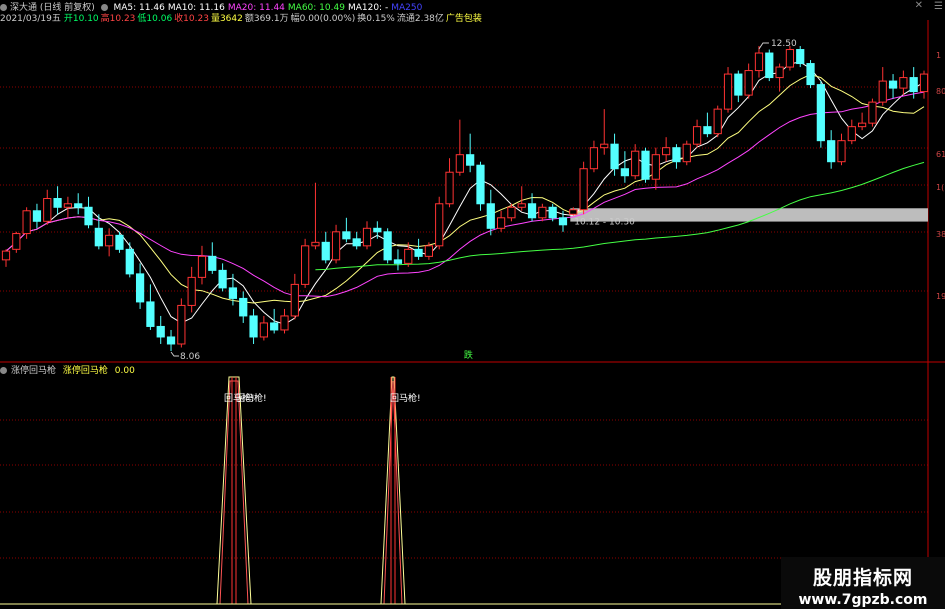 The width and height of the screenshot is (945, 609). What do you see at coordinates (940, 296) in the screenshot?
I see `axis-label: 19` at bounding box center [940, 296].